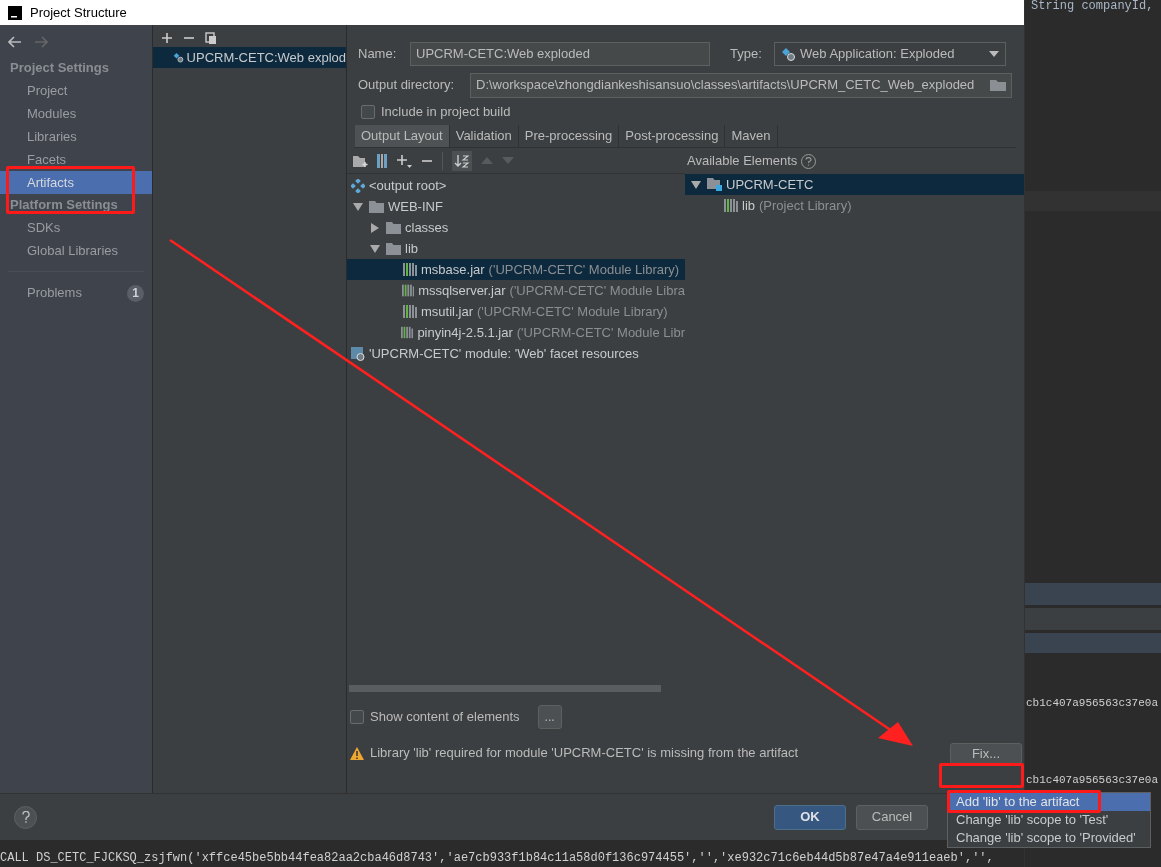  I want to click on field-label: Name:, so click(378, 54).